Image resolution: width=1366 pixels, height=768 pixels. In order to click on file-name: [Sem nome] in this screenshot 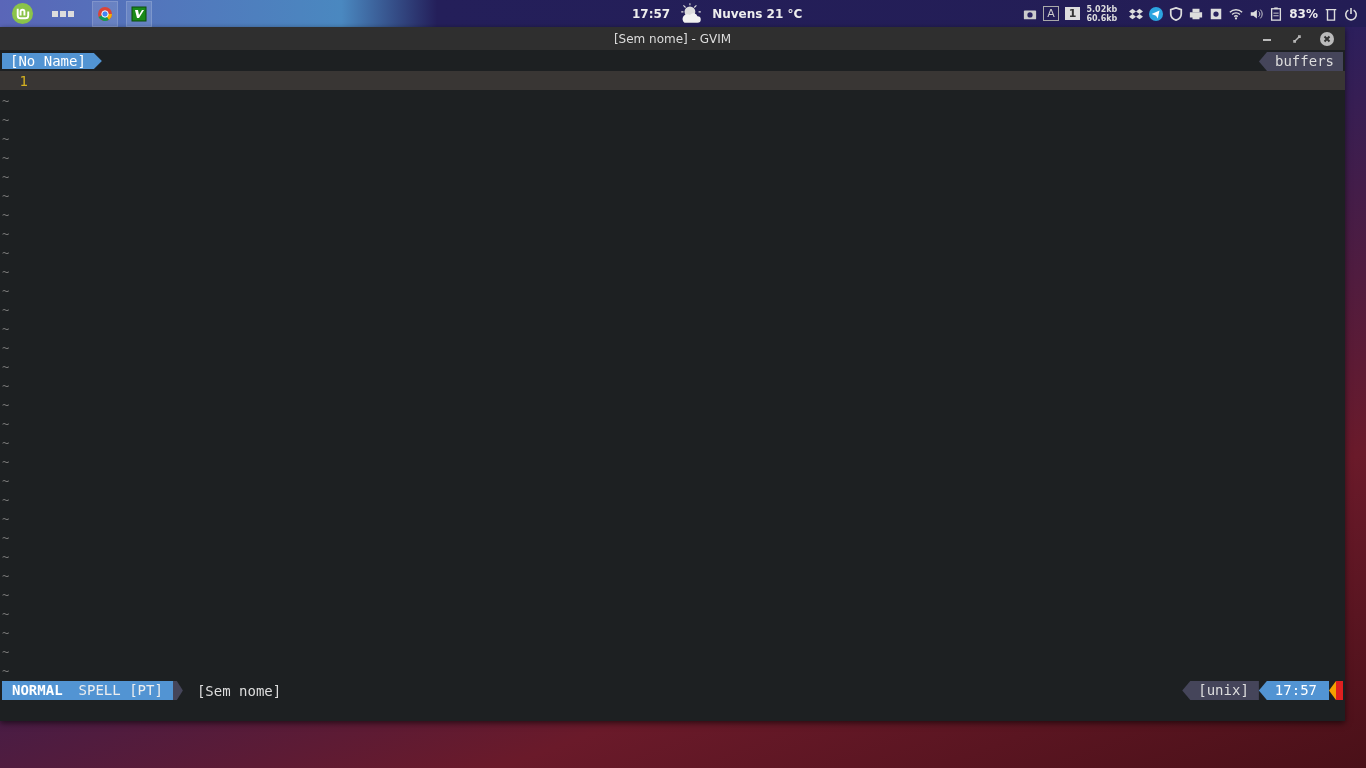, I will do `click(239, 690)`.